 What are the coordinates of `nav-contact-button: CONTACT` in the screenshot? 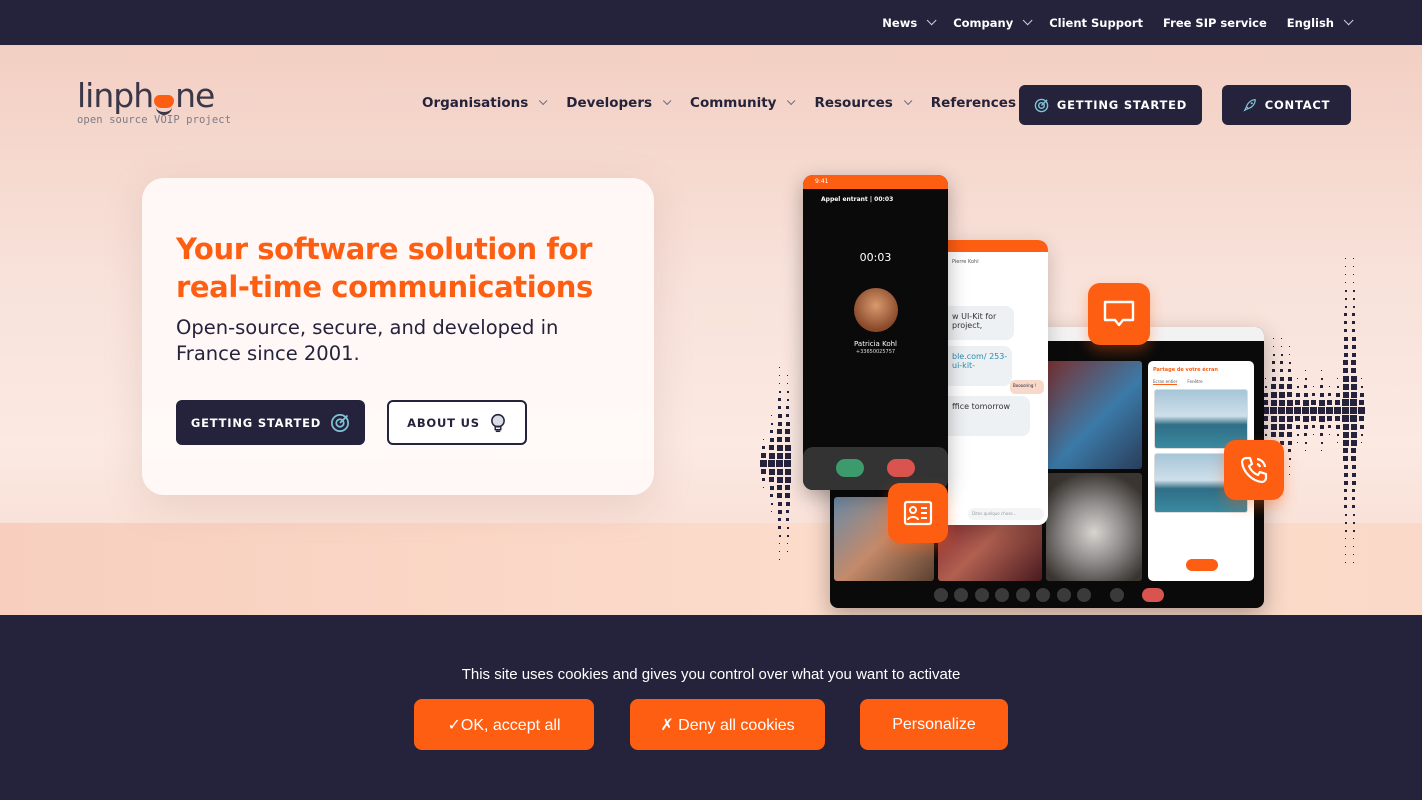 It's located at (1286, 105).